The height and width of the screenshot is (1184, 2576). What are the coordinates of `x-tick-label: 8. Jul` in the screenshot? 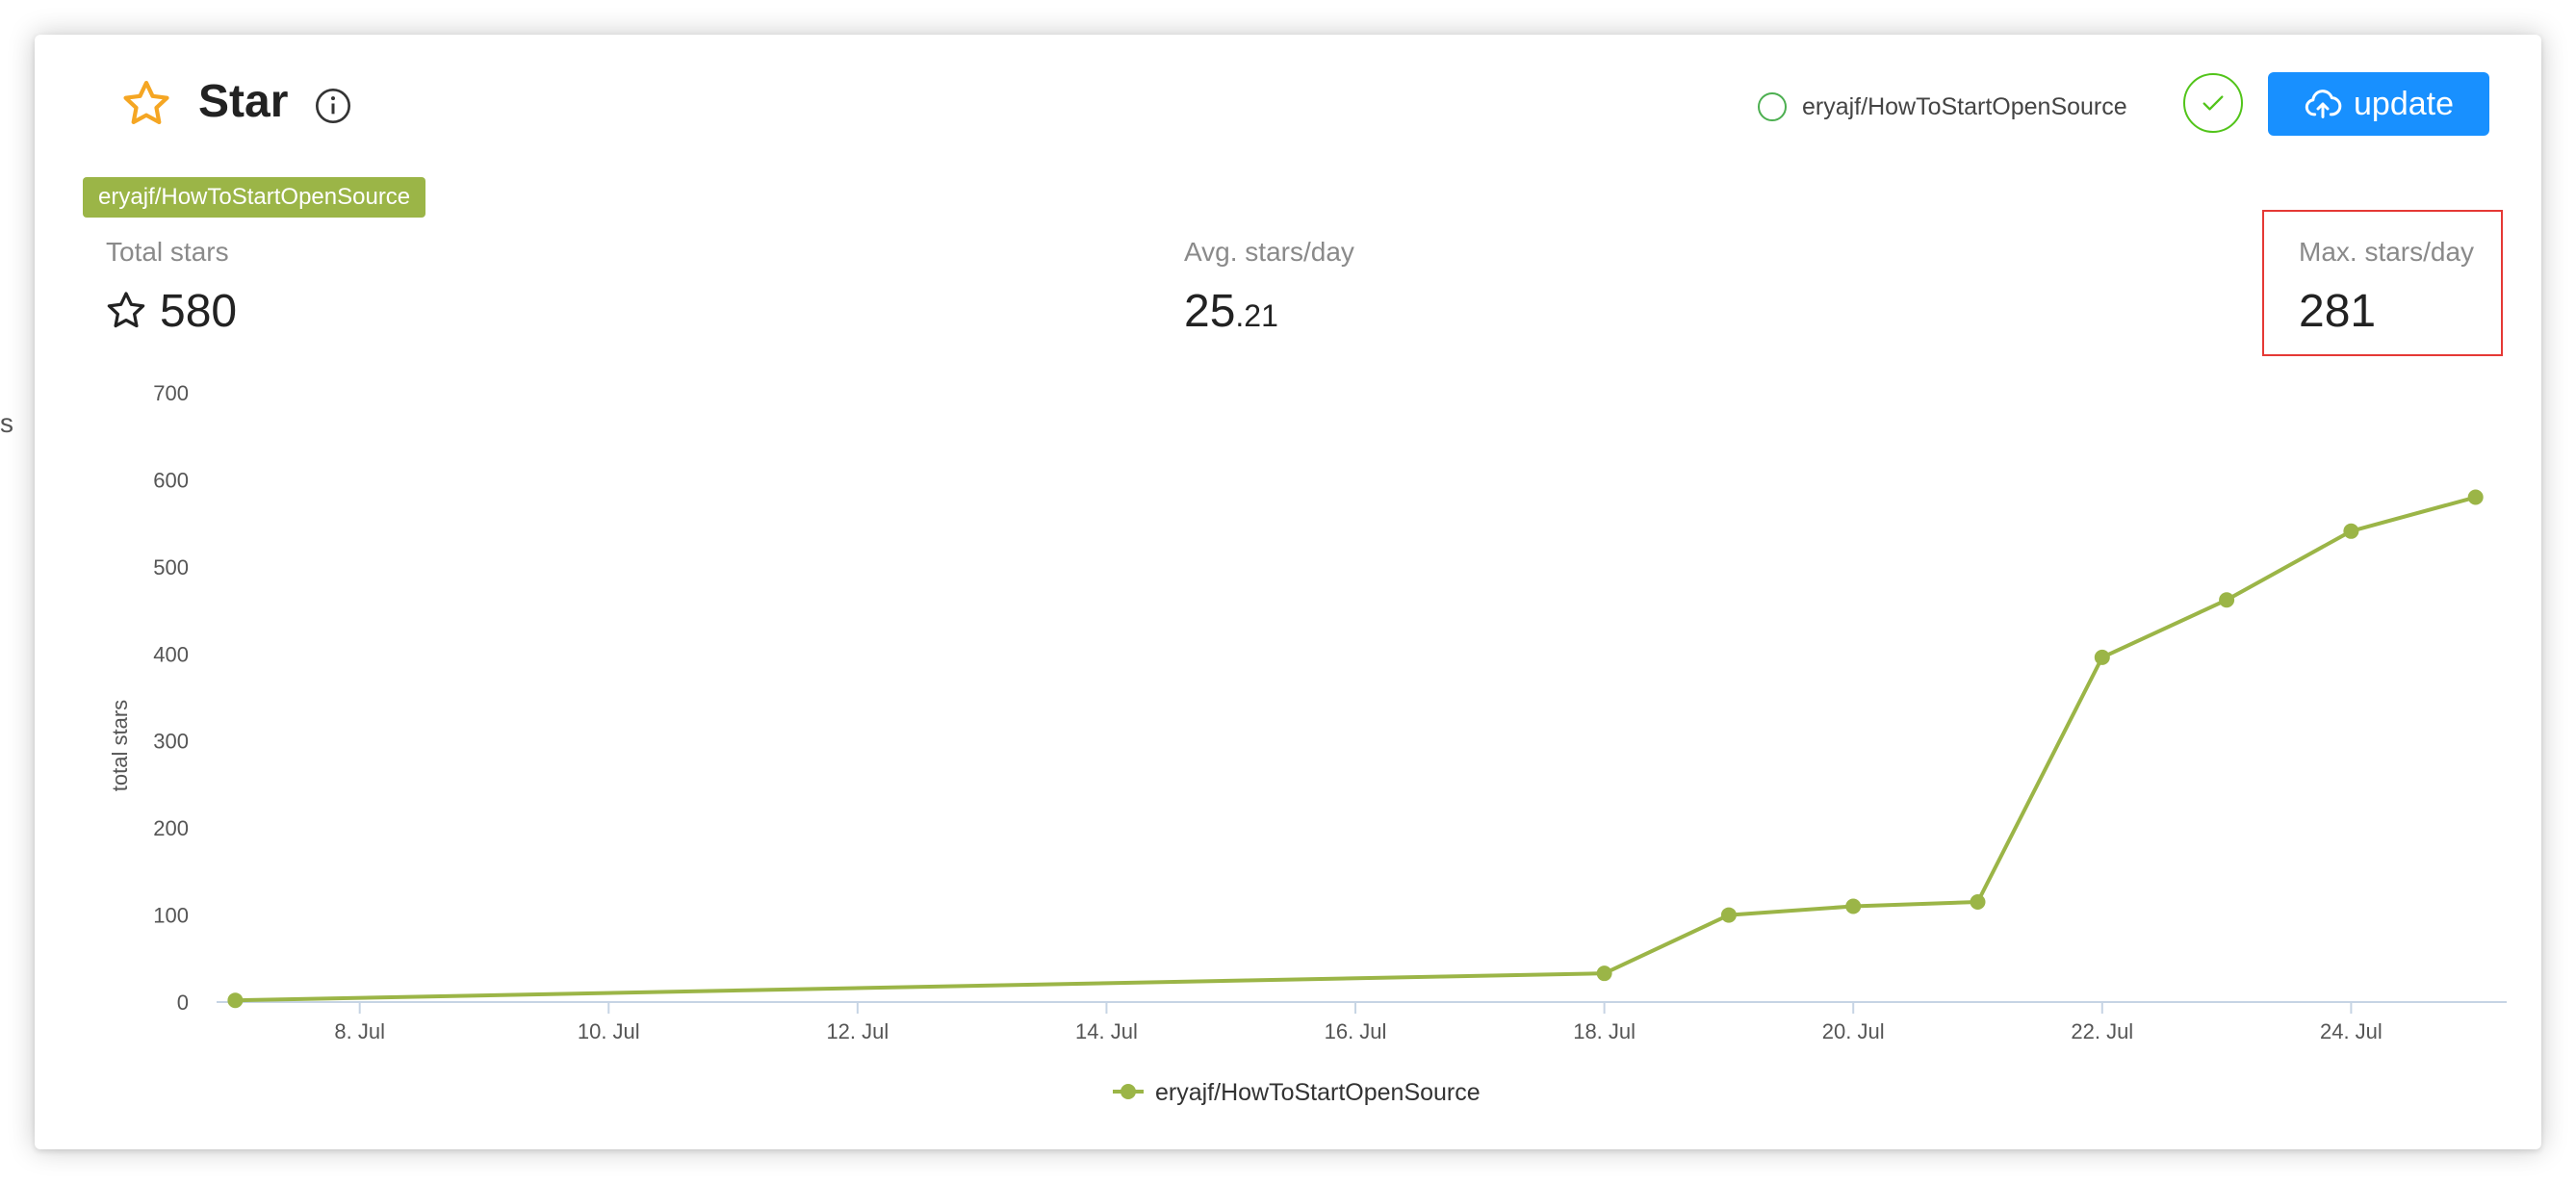 It's located at (360, 1031).